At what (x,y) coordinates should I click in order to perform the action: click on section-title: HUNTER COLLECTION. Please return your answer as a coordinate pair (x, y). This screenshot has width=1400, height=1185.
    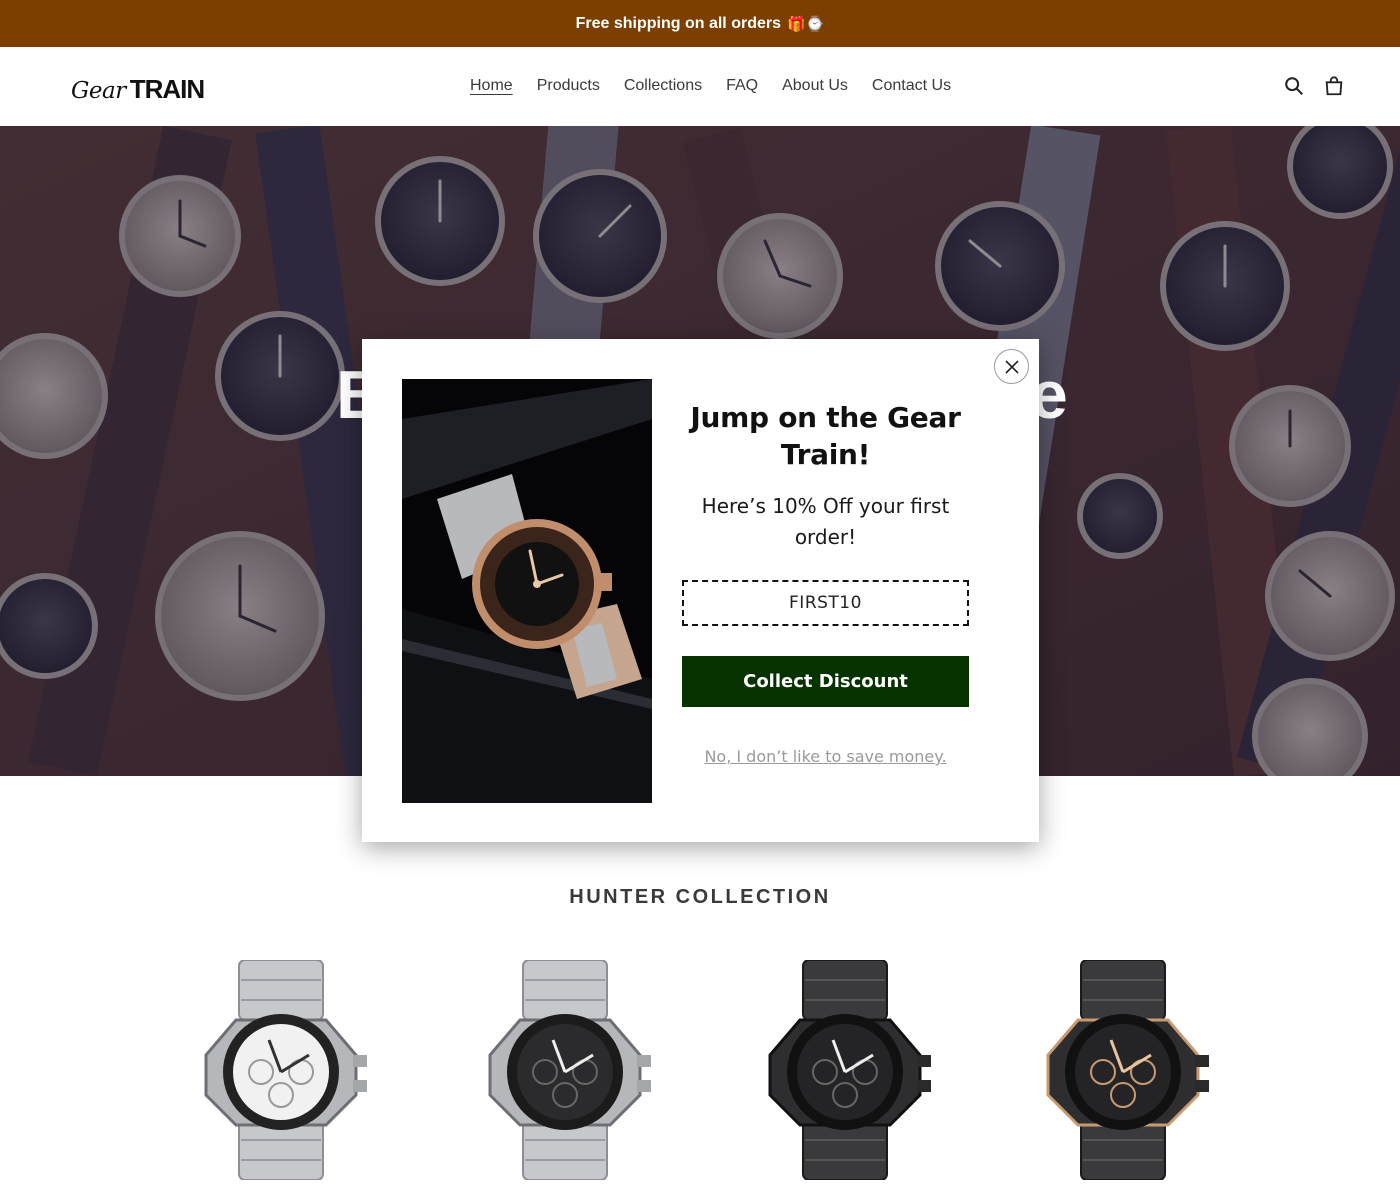
    Looking at the image, I should click on (700, 897).